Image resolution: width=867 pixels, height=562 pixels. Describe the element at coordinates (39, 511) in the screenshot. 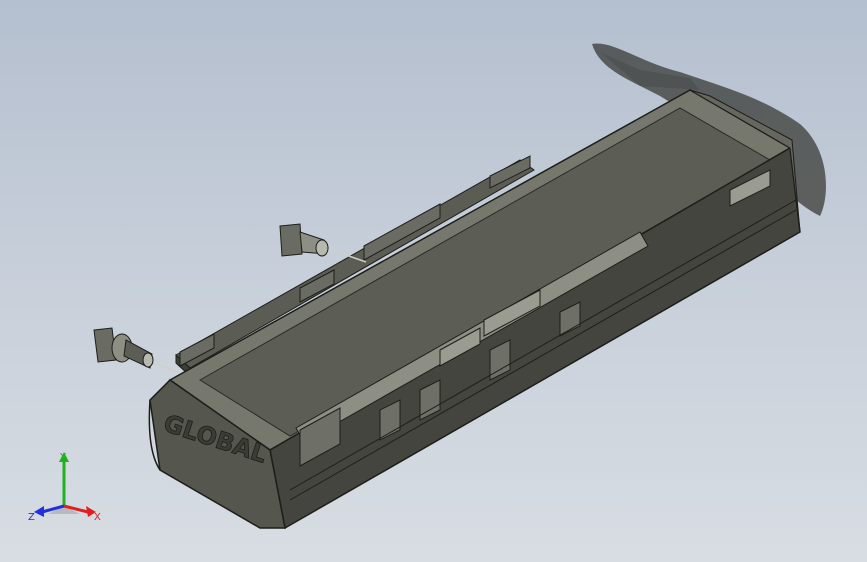

I see `z-arrow-icon` at that location.